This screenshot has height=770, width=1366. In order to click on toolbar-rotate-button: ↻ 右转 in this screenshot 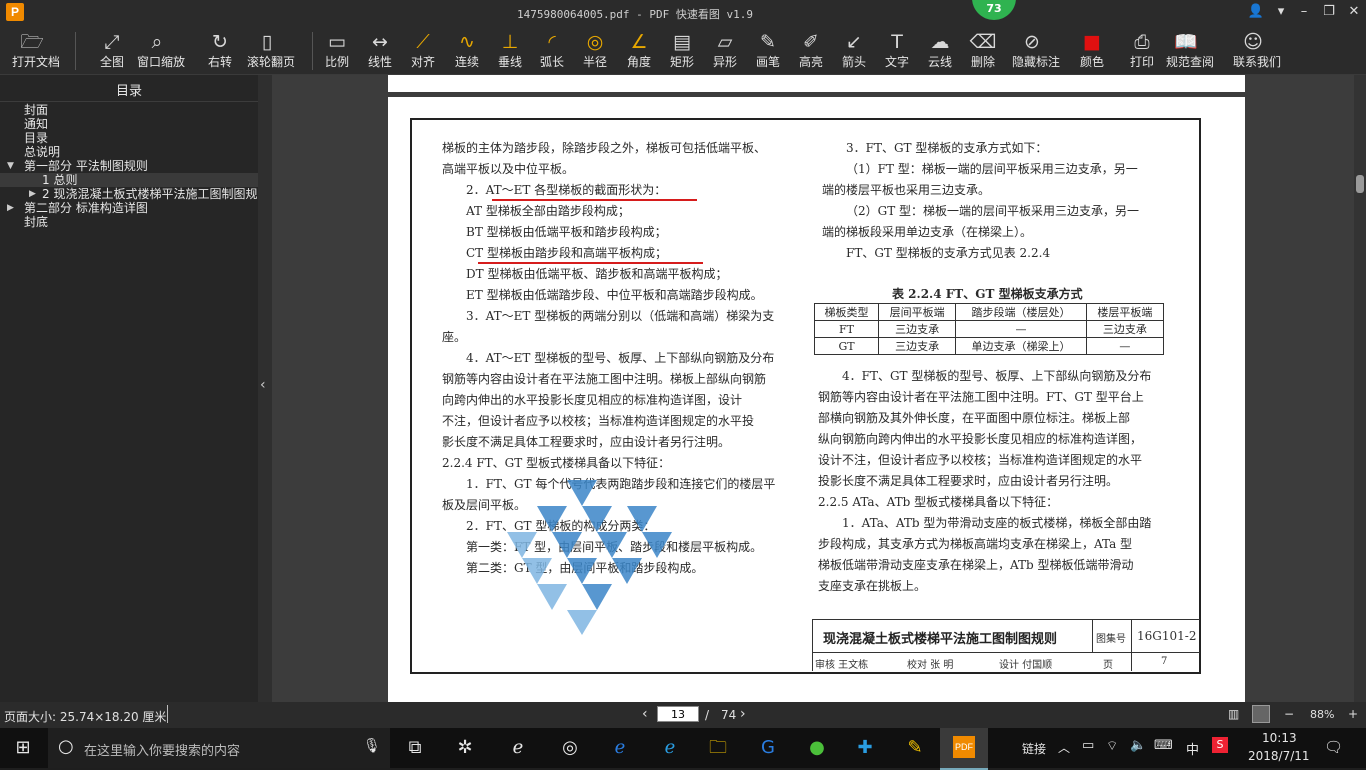, I will do `click(220, 50)`.